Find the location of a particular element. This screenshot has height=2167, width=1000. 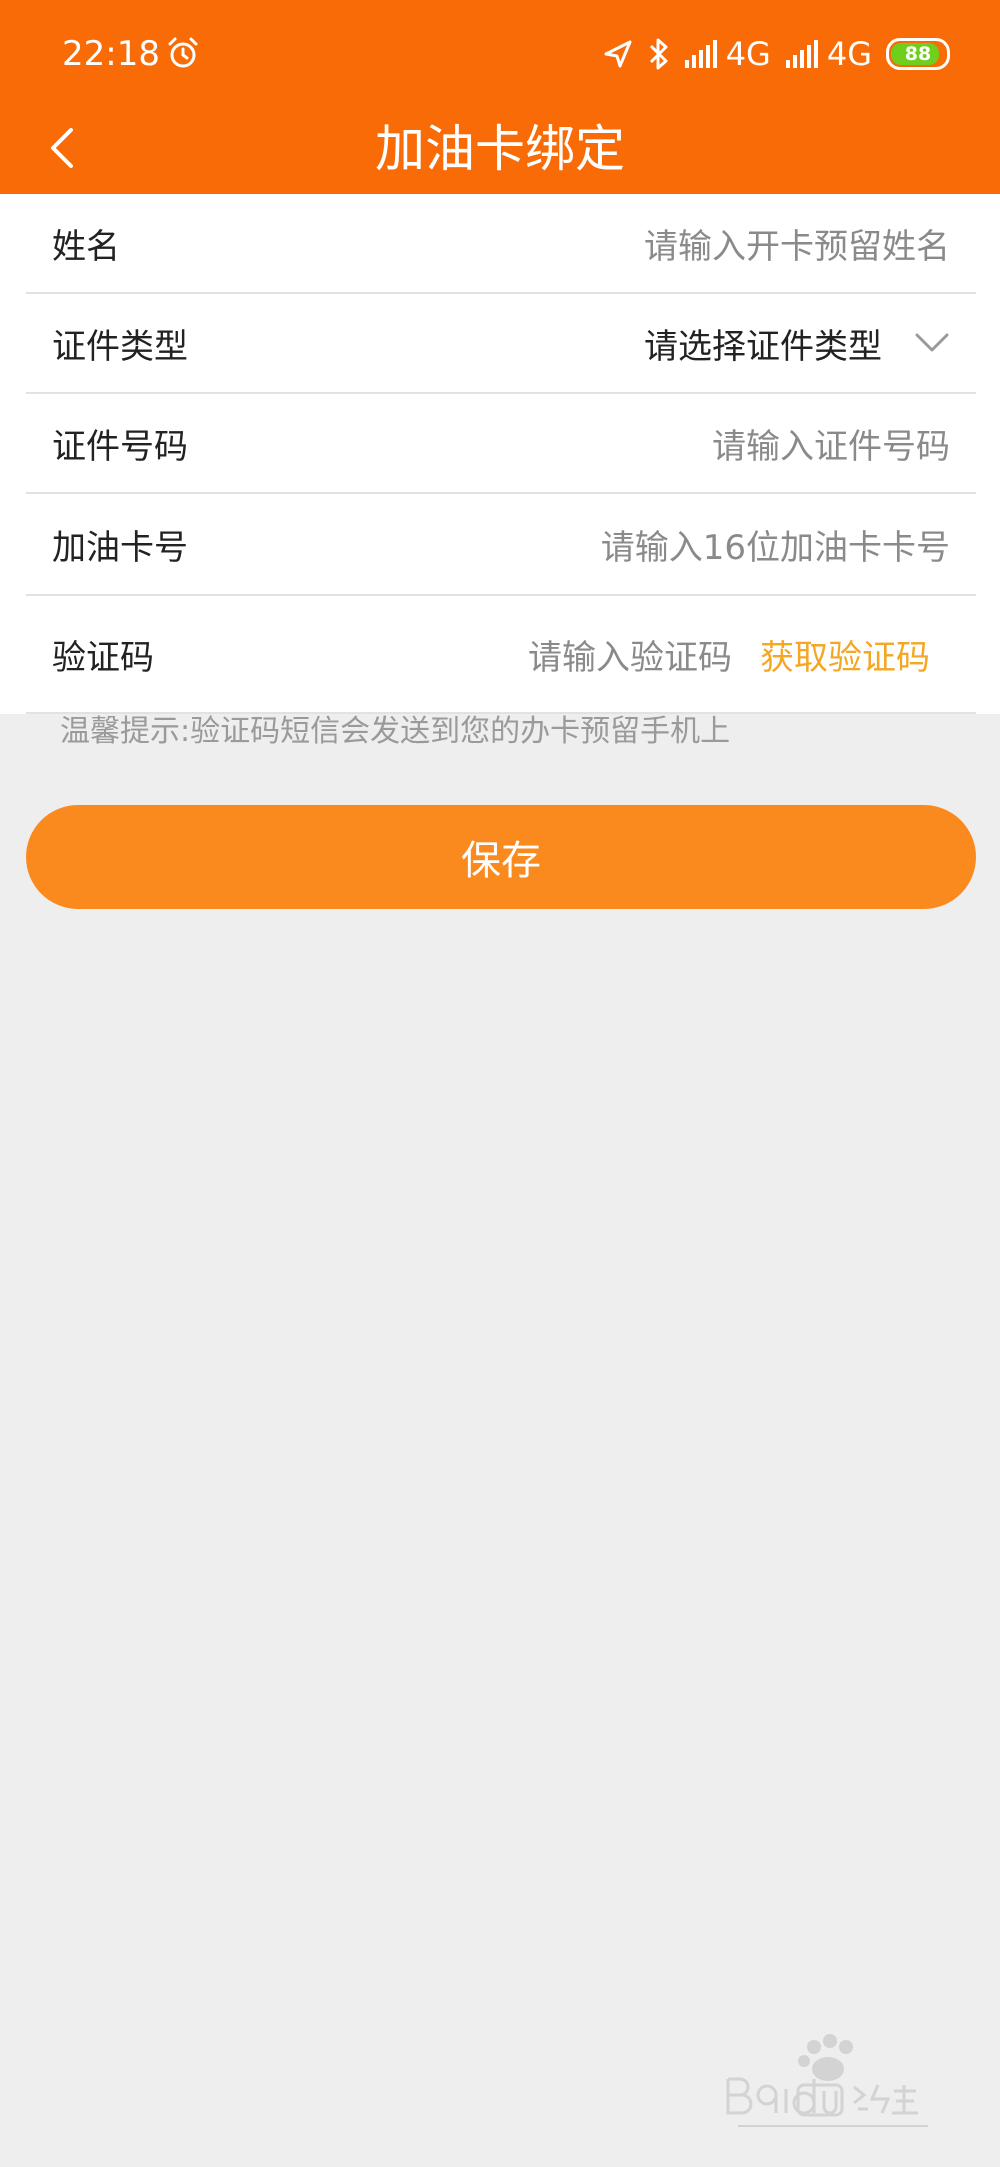

id-type-select: 请选择证件类型 is located at coordinates (763, 343).